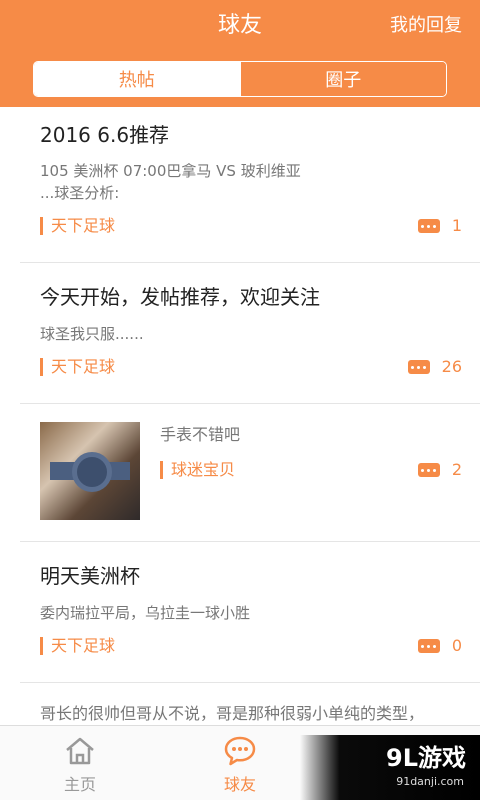  Describe the element at coordinates (80, 193) in the screenshot. I see `post-body-line: ...球圣分析:` at that location.